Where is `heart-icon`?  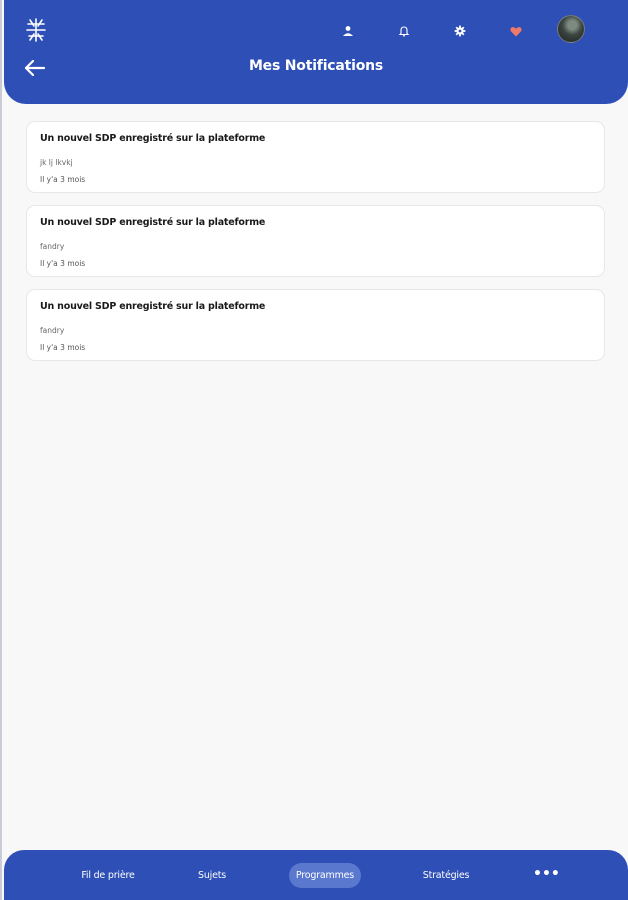 heart-icon is located at coordinates (516, 31).